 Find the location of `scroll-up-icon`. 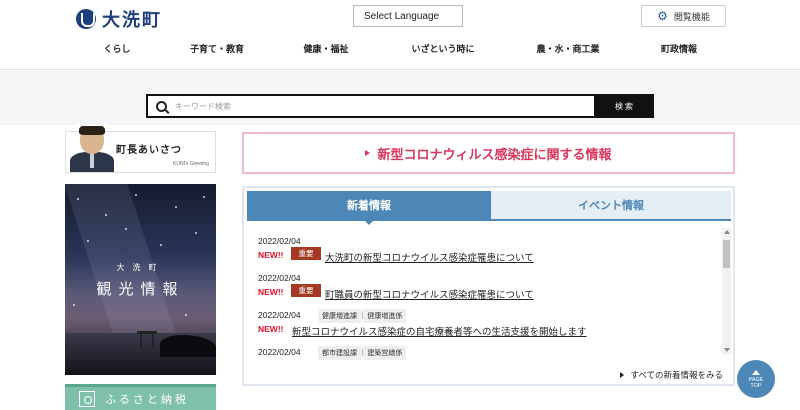

scroll-up-icon is located at coordinates (727, 232).